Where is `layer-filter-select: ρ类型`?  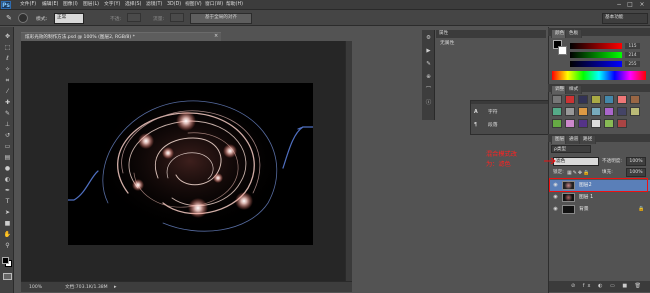 layer-filter-select: ρ类型 is located at coordinates (571, 149).